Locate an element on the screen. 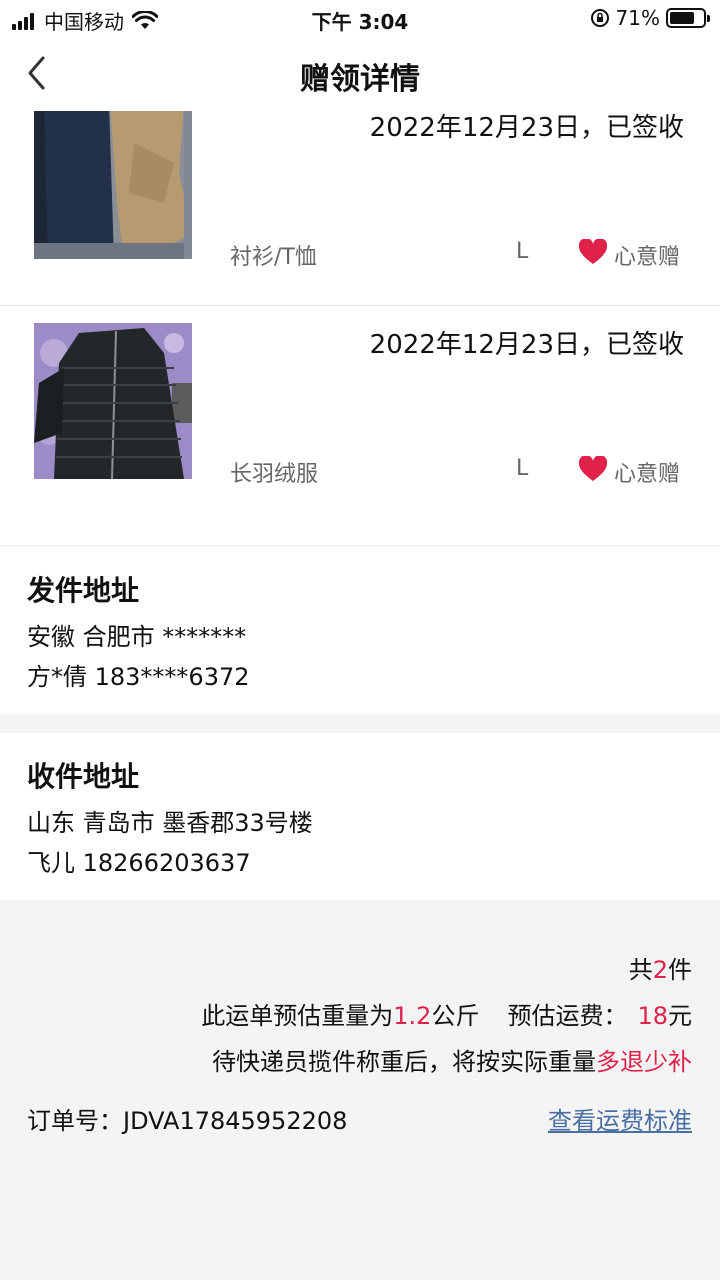  sender-contact: 方*倩 183****6372 is located at coordinates (138, 677).